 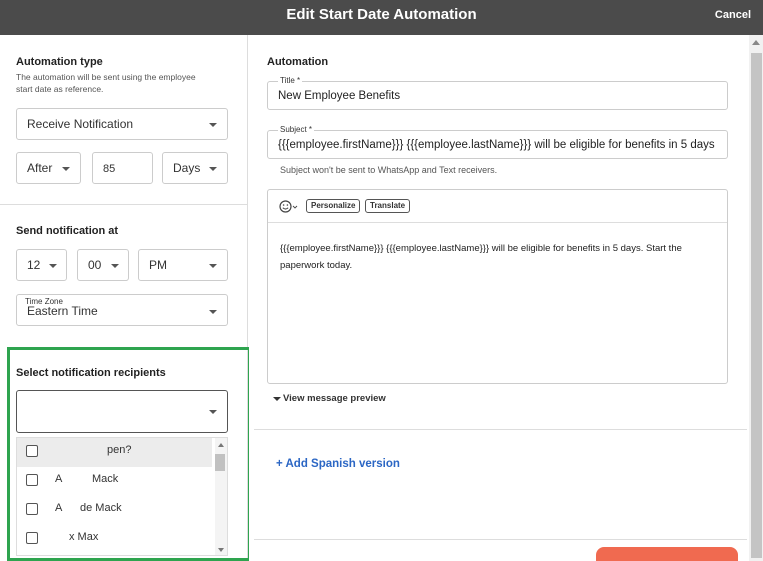 I want to click on automation-type-select: Receive Notification, so click(x=122, y=124).